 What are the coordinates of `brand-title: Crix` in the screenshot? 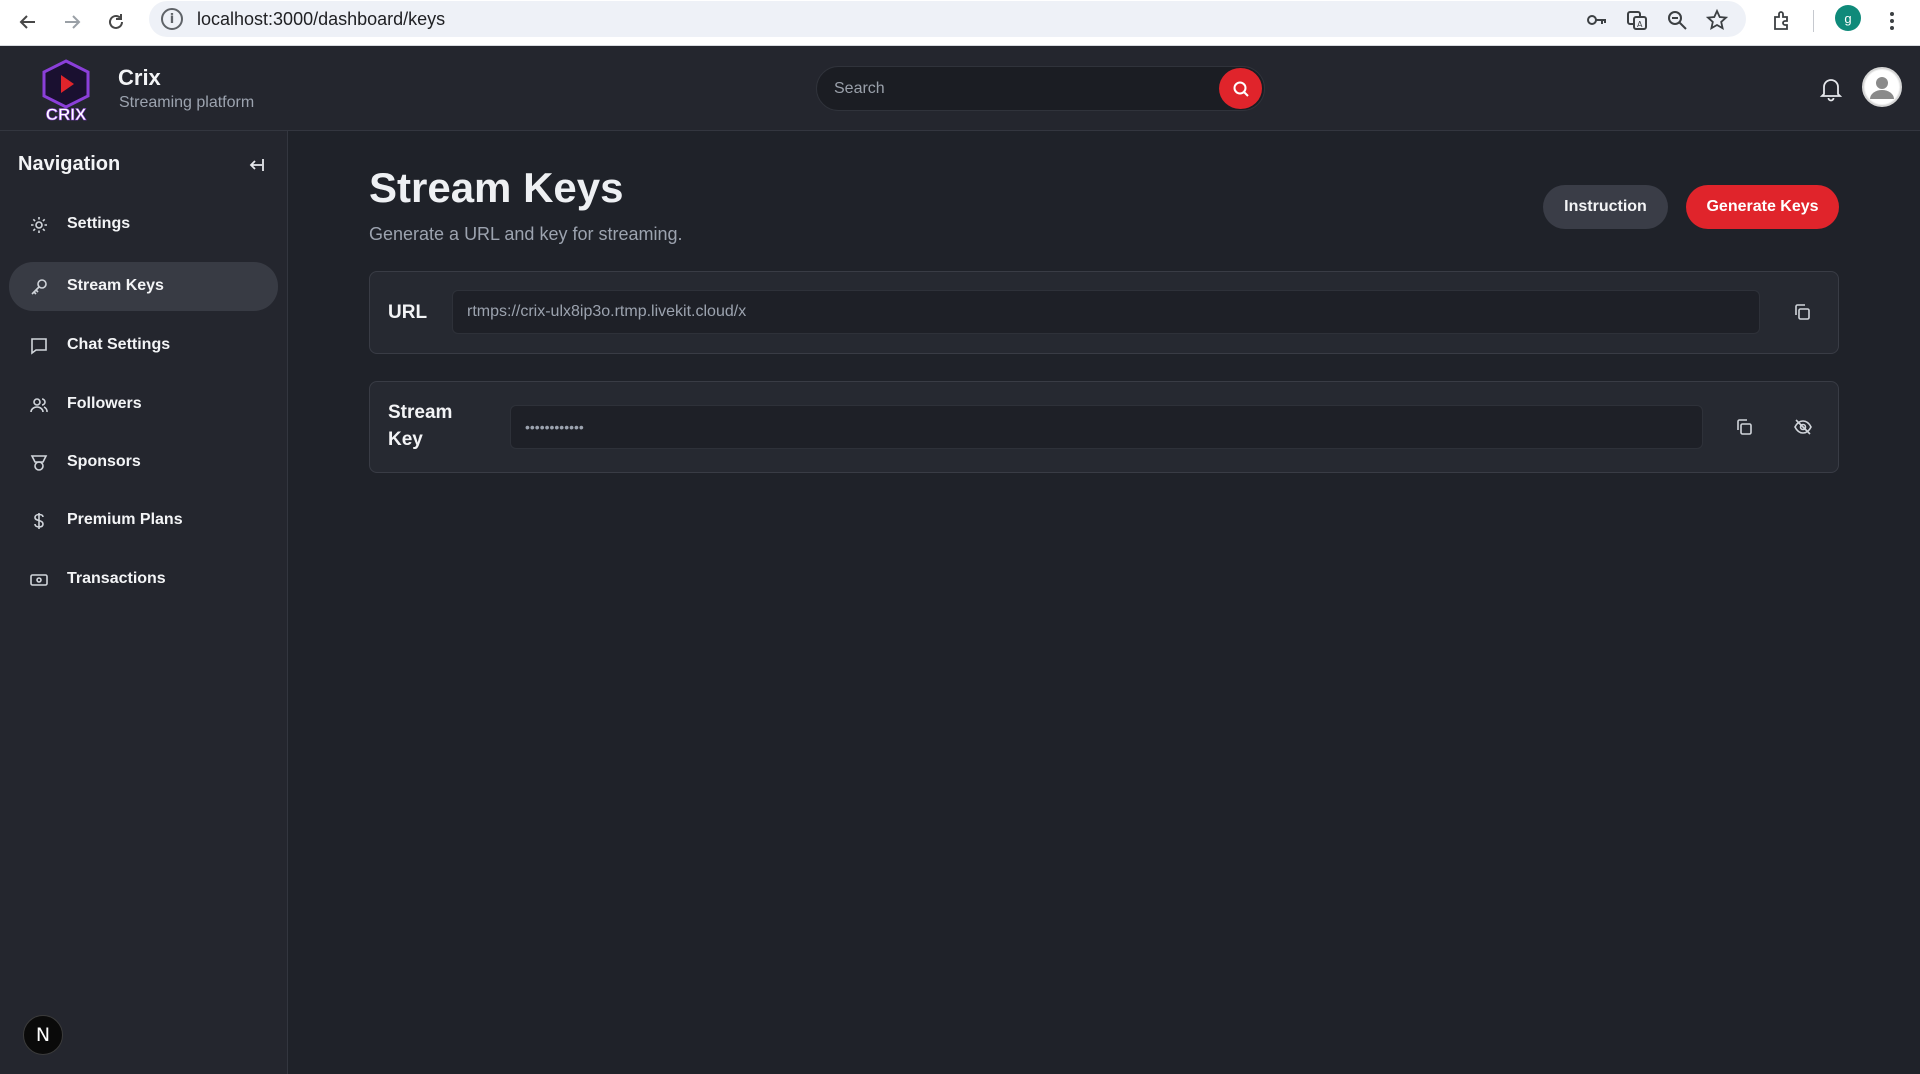 It's located at (139, 77).